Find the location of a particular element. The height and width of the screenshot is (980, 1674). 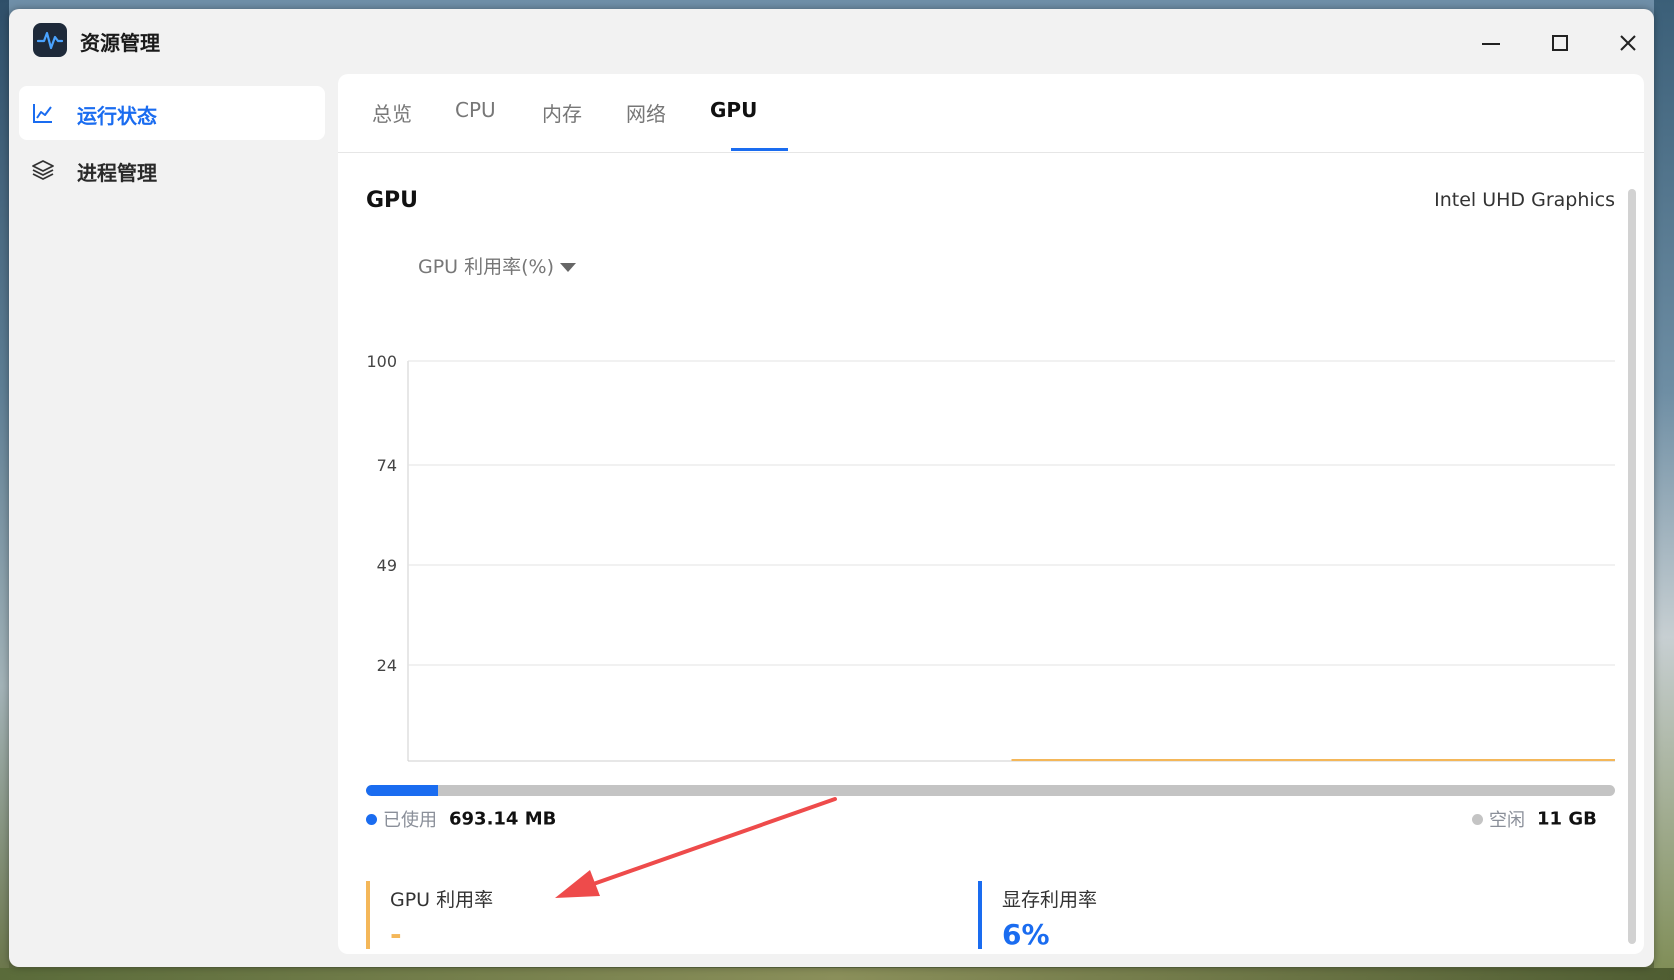

vram-util-label: 显存利用率 is located at coordinates (1050, 900).